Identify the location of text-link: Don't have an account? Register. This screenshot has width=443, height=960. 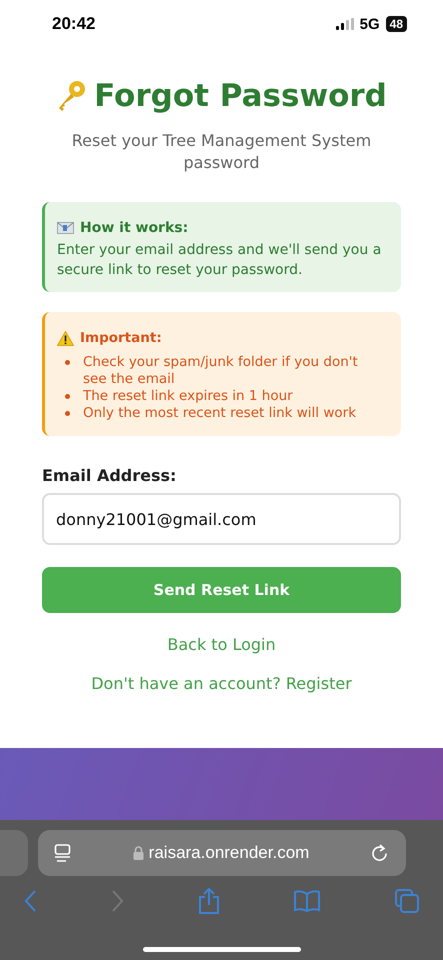
(221, 683).